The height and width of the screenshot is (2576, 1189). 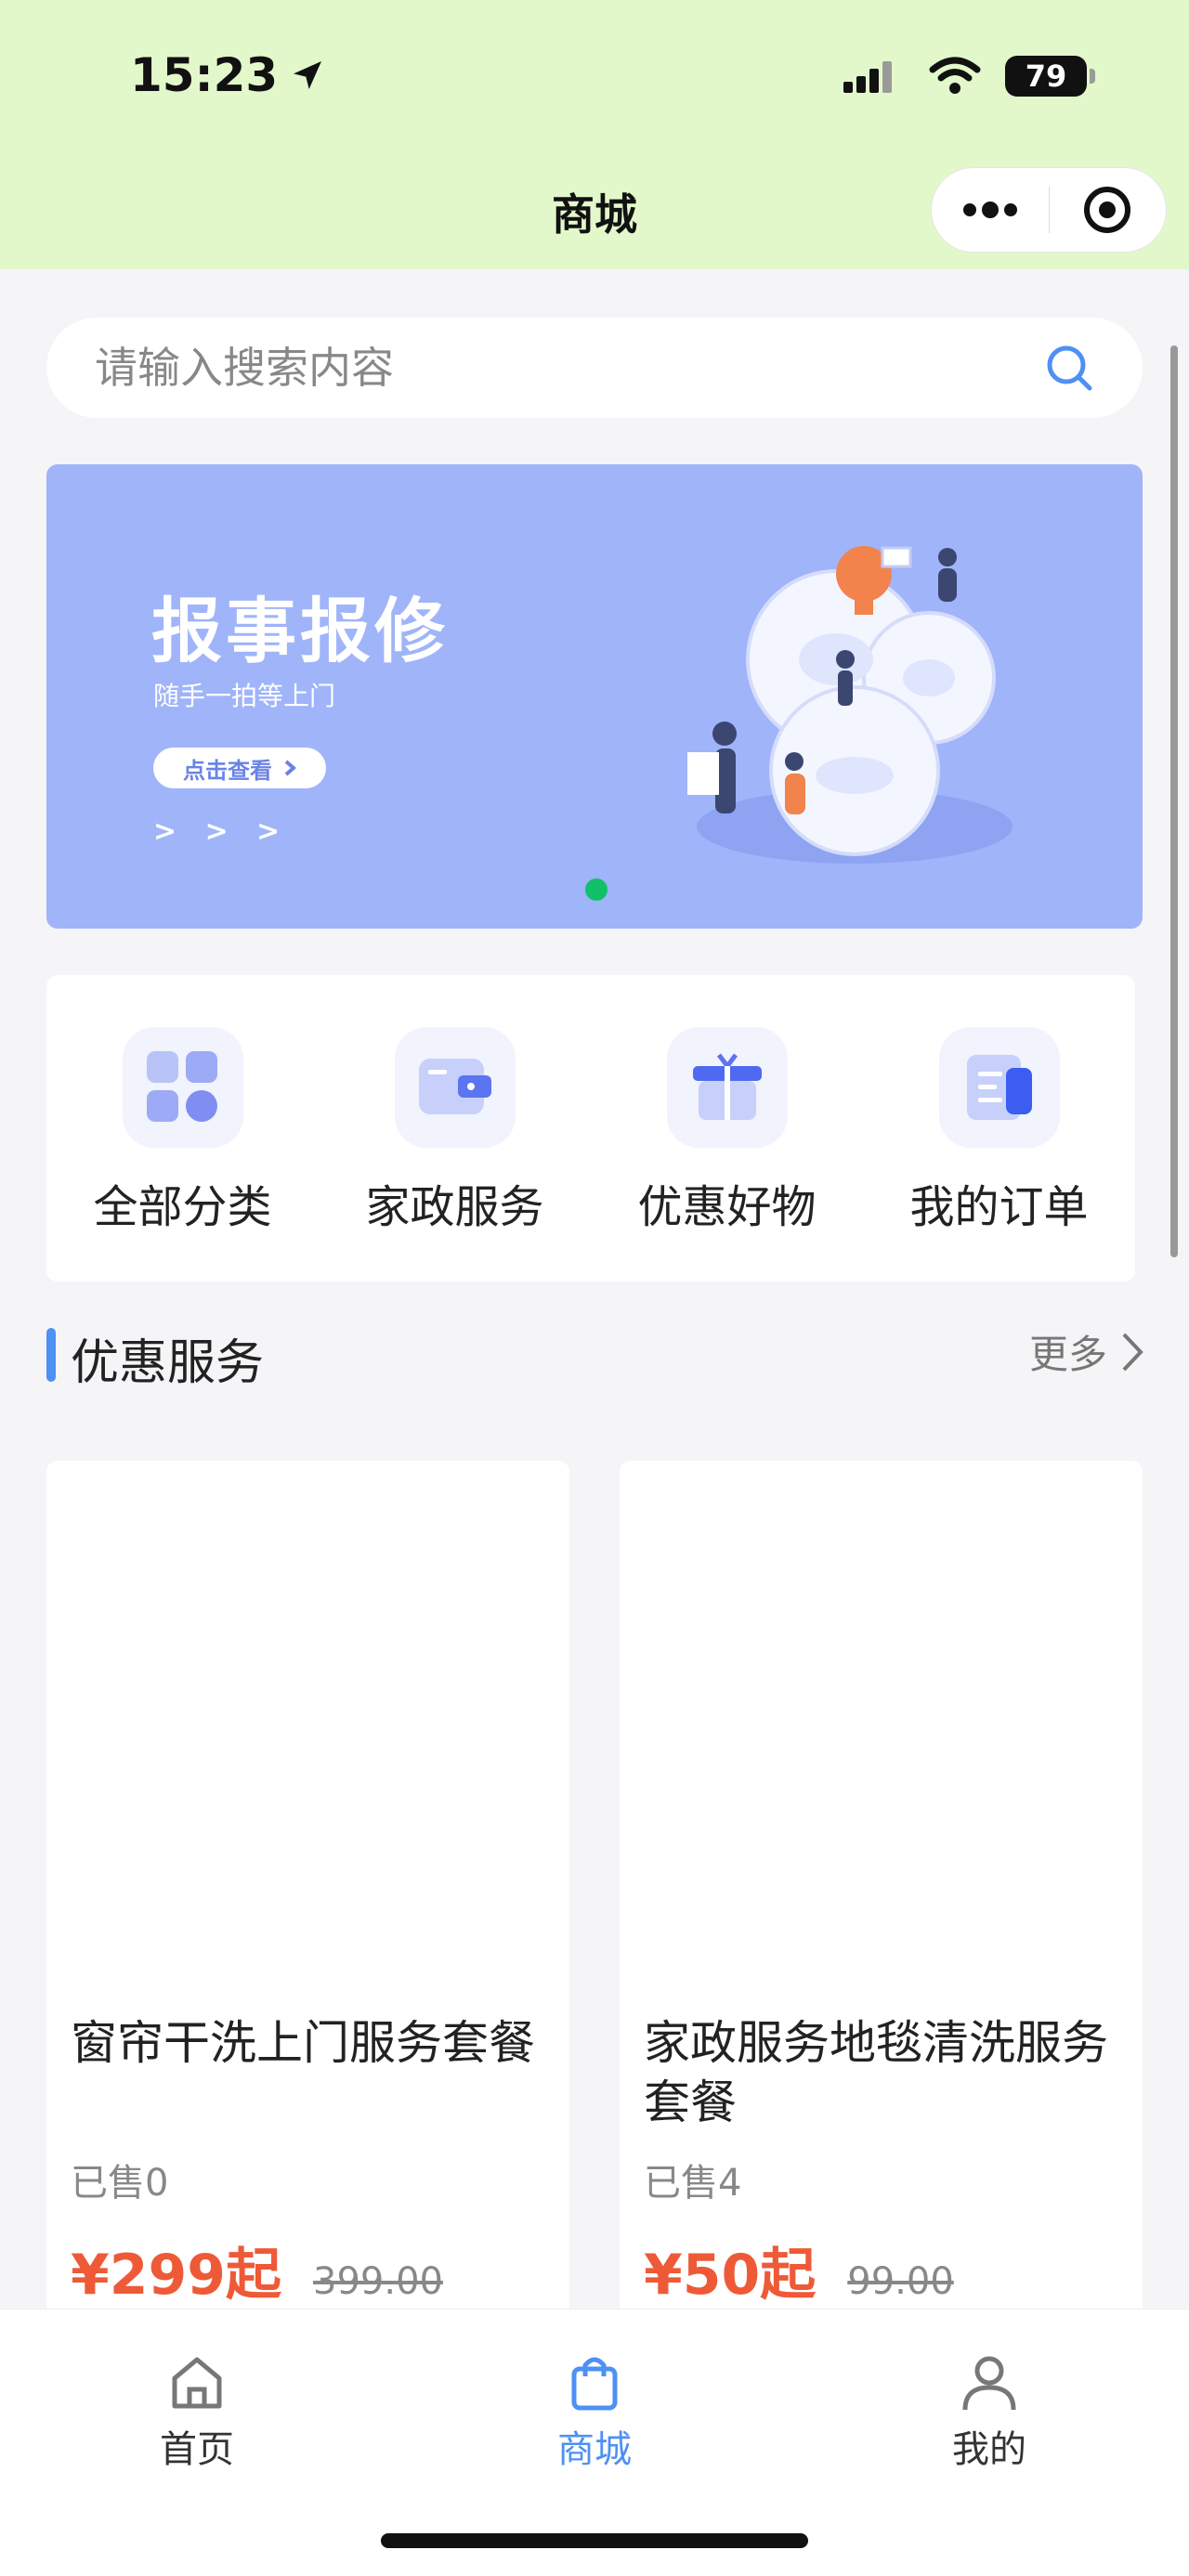 I want to click on battery-indicator: 79, so click(x=1050, y=76).